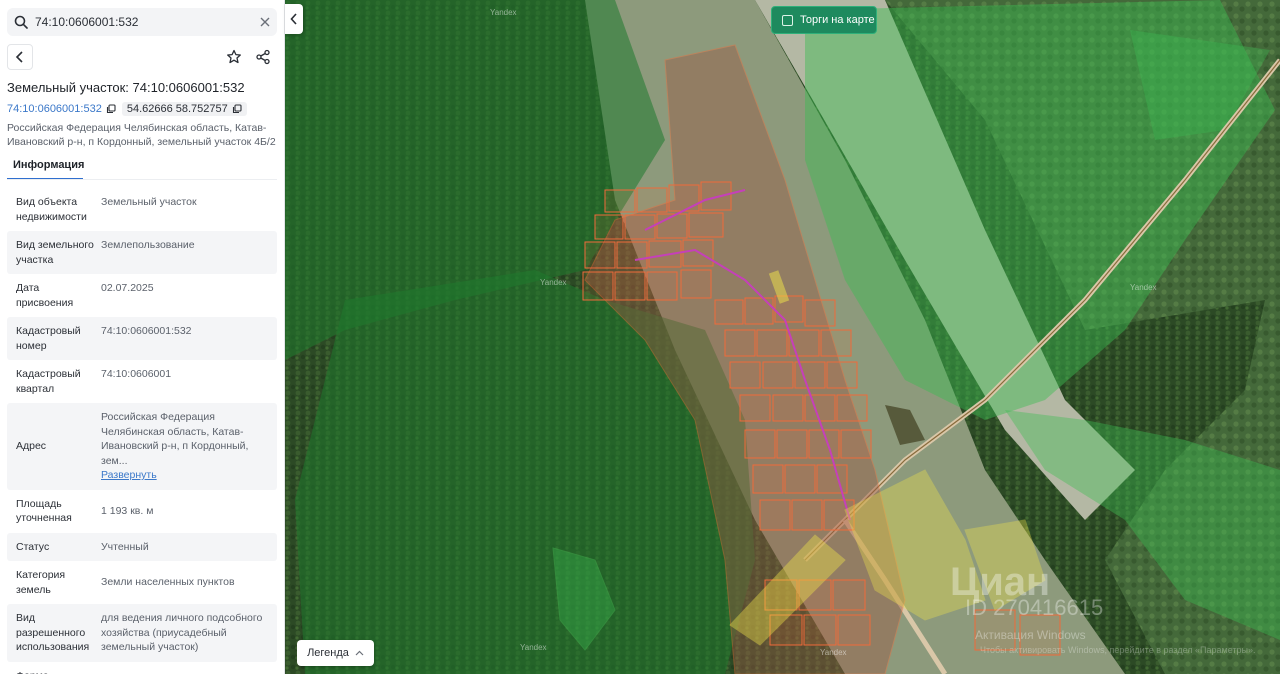  I want to click on parcel-title: Земельный участок: 74:10:0606001:532, so click(126, 87).